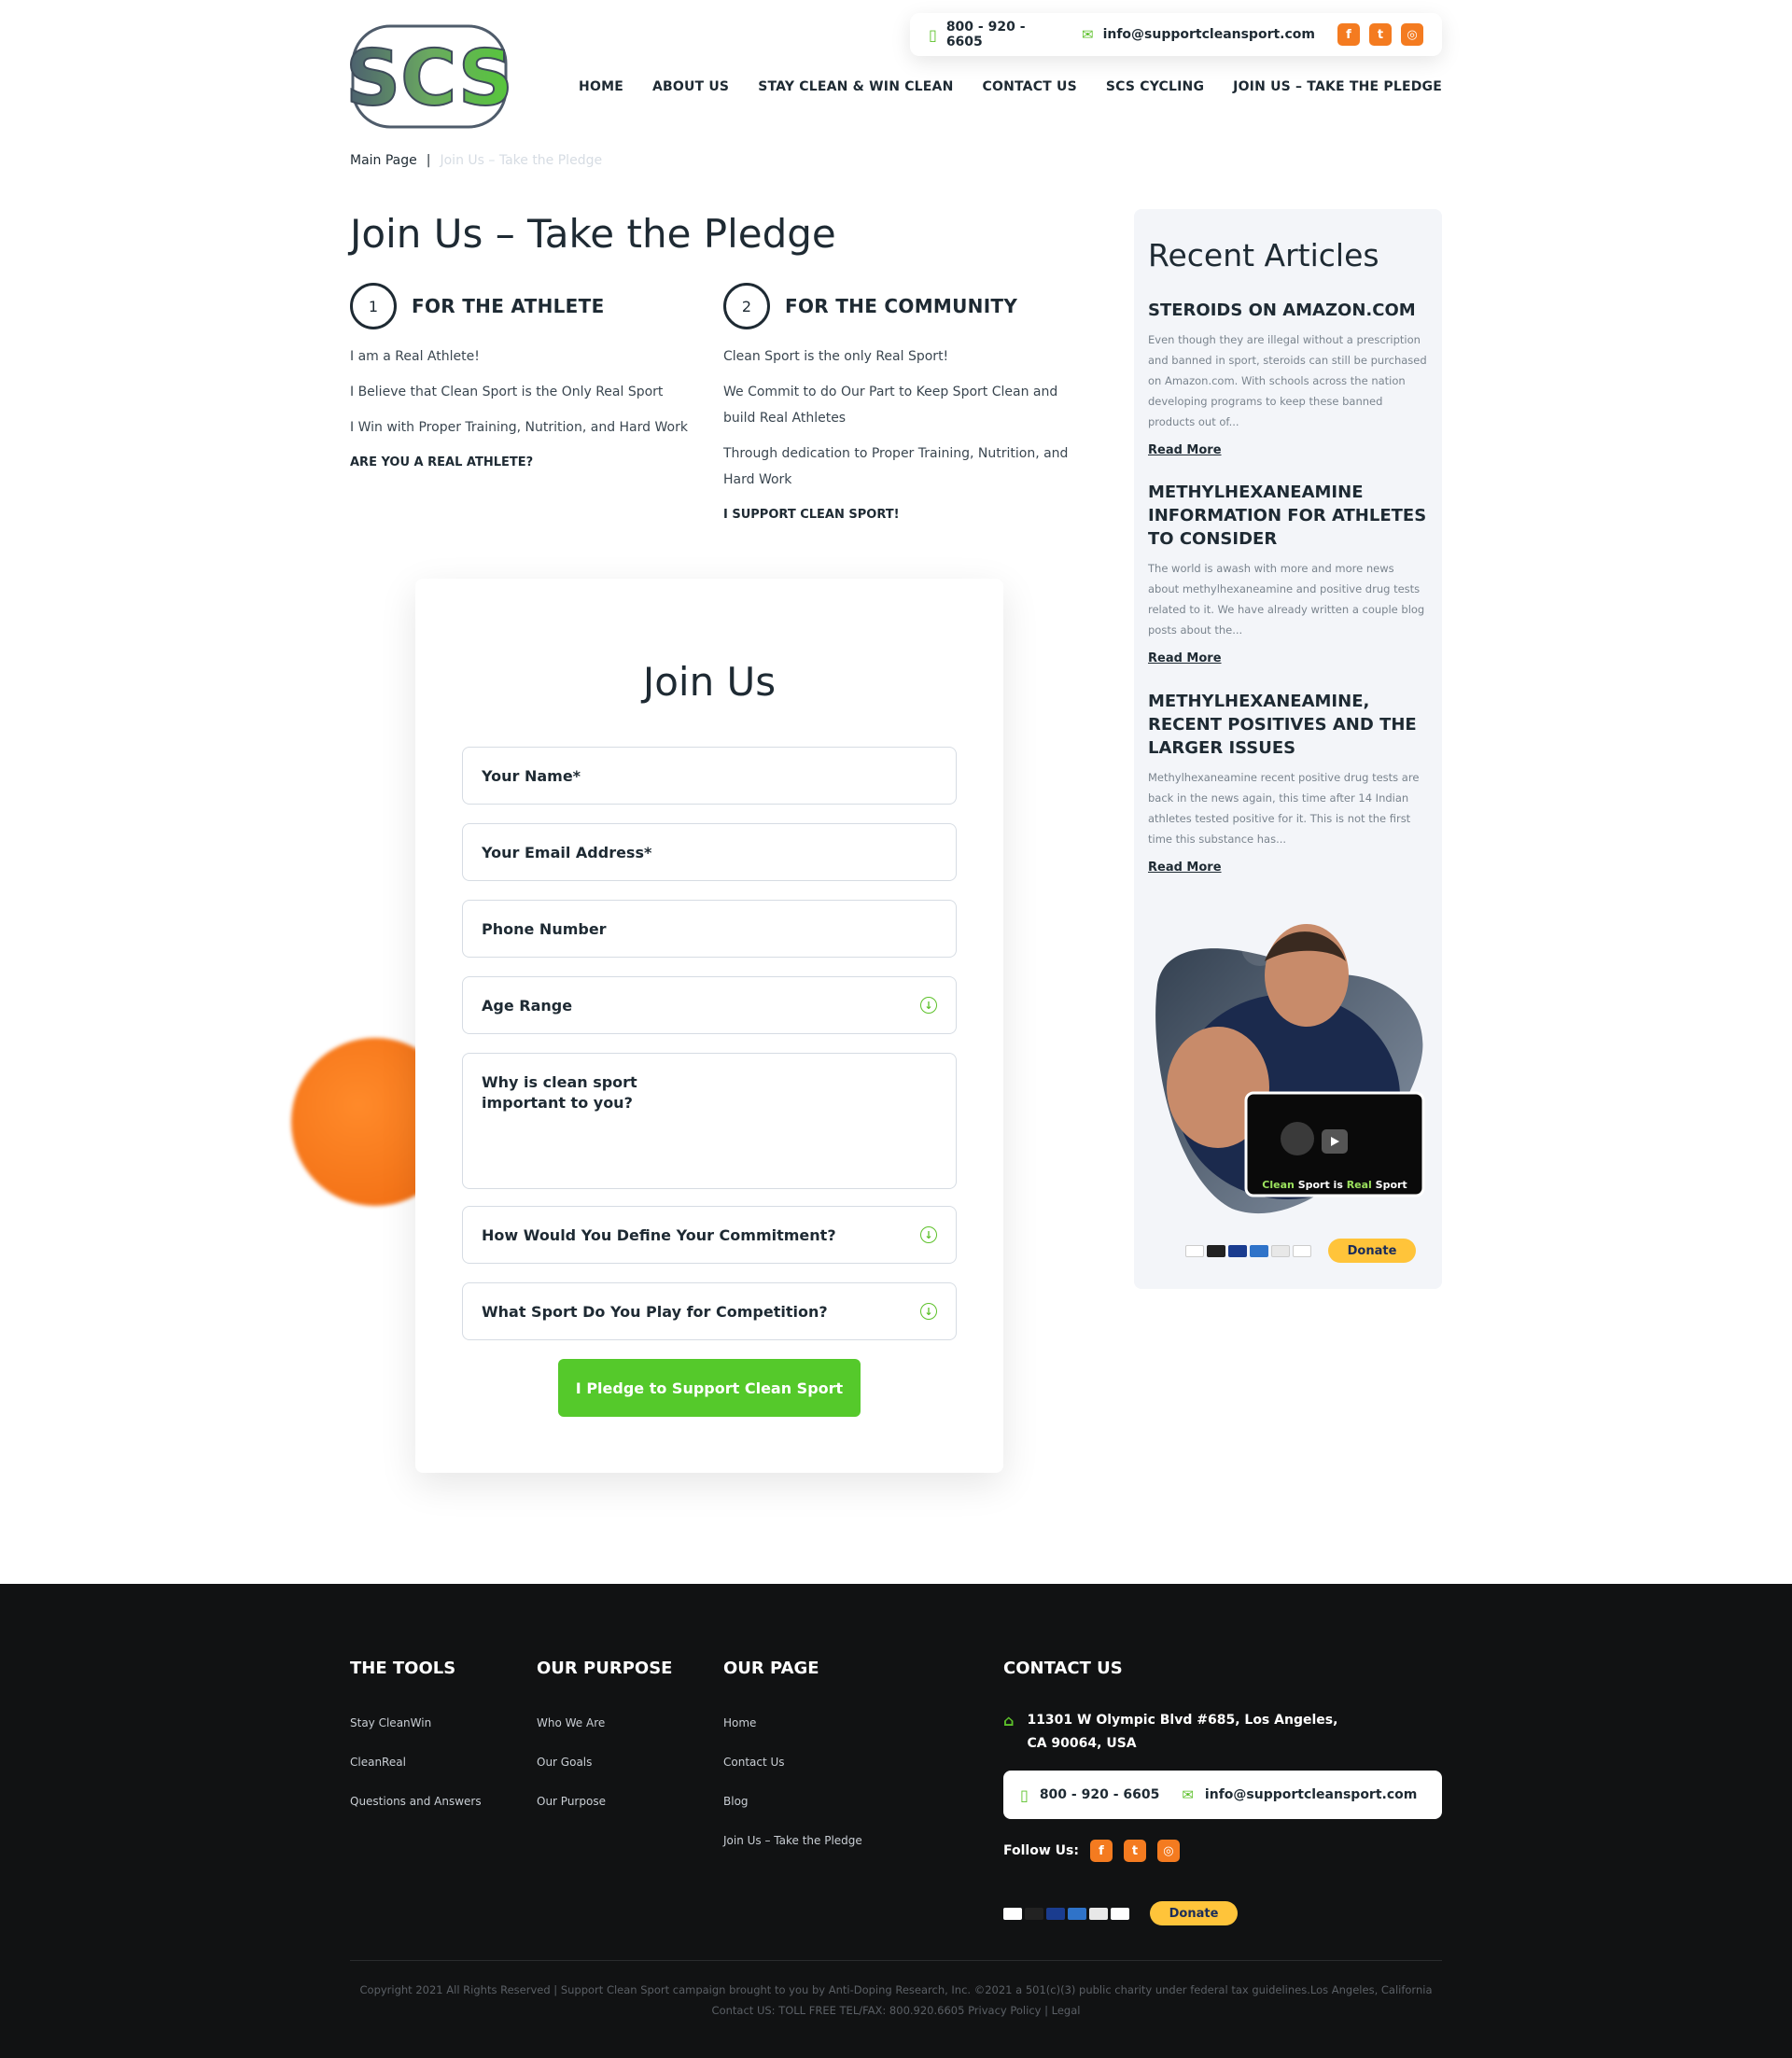 The height and width of the screenshot is (2058, 1792). I want to click on breadcrumb: Main Page | Join Us – Take the Pledge, so click(476, 160).